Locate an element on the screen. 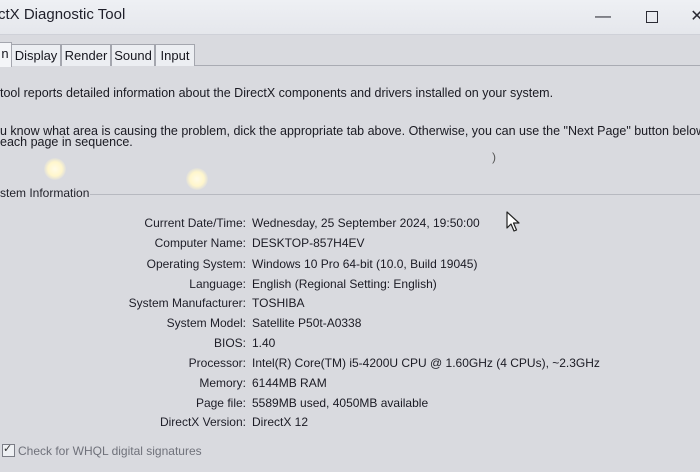 This screenshot has width=700, height=472. info-label: Operating System: is located at coordinates (196, 264).